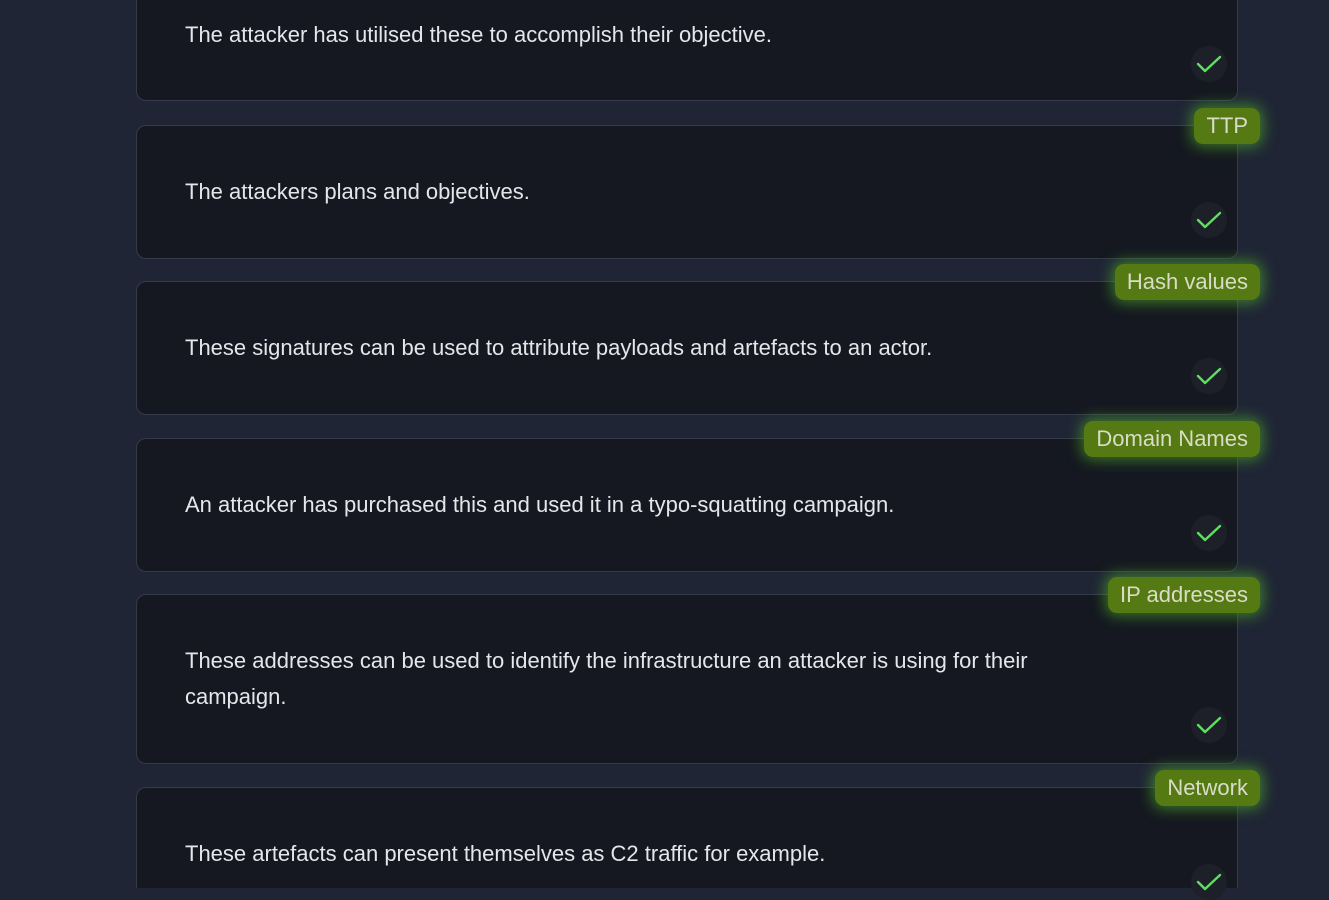  Describe the element at coordinates (1227, 126) in the screenshot. I see `answer-tag: TTP` at that location.